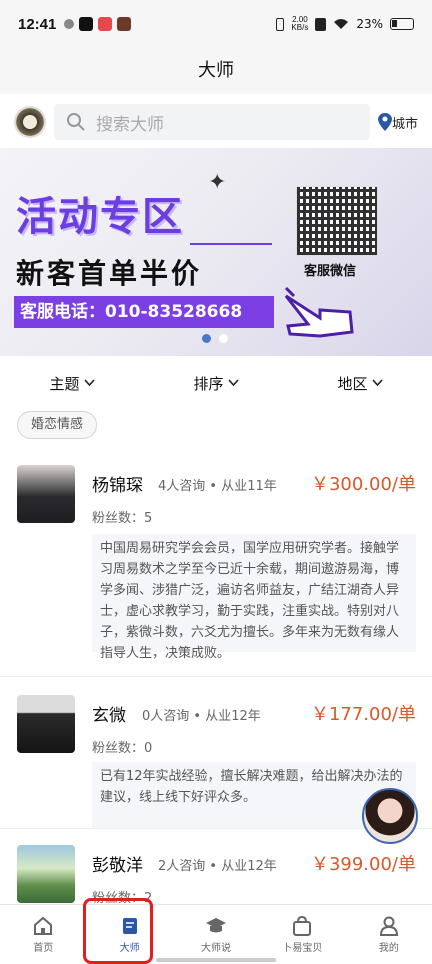 This screenshot has width=432, height=964. I want to click on master-name: 彭敬洋, so click(117, 866).